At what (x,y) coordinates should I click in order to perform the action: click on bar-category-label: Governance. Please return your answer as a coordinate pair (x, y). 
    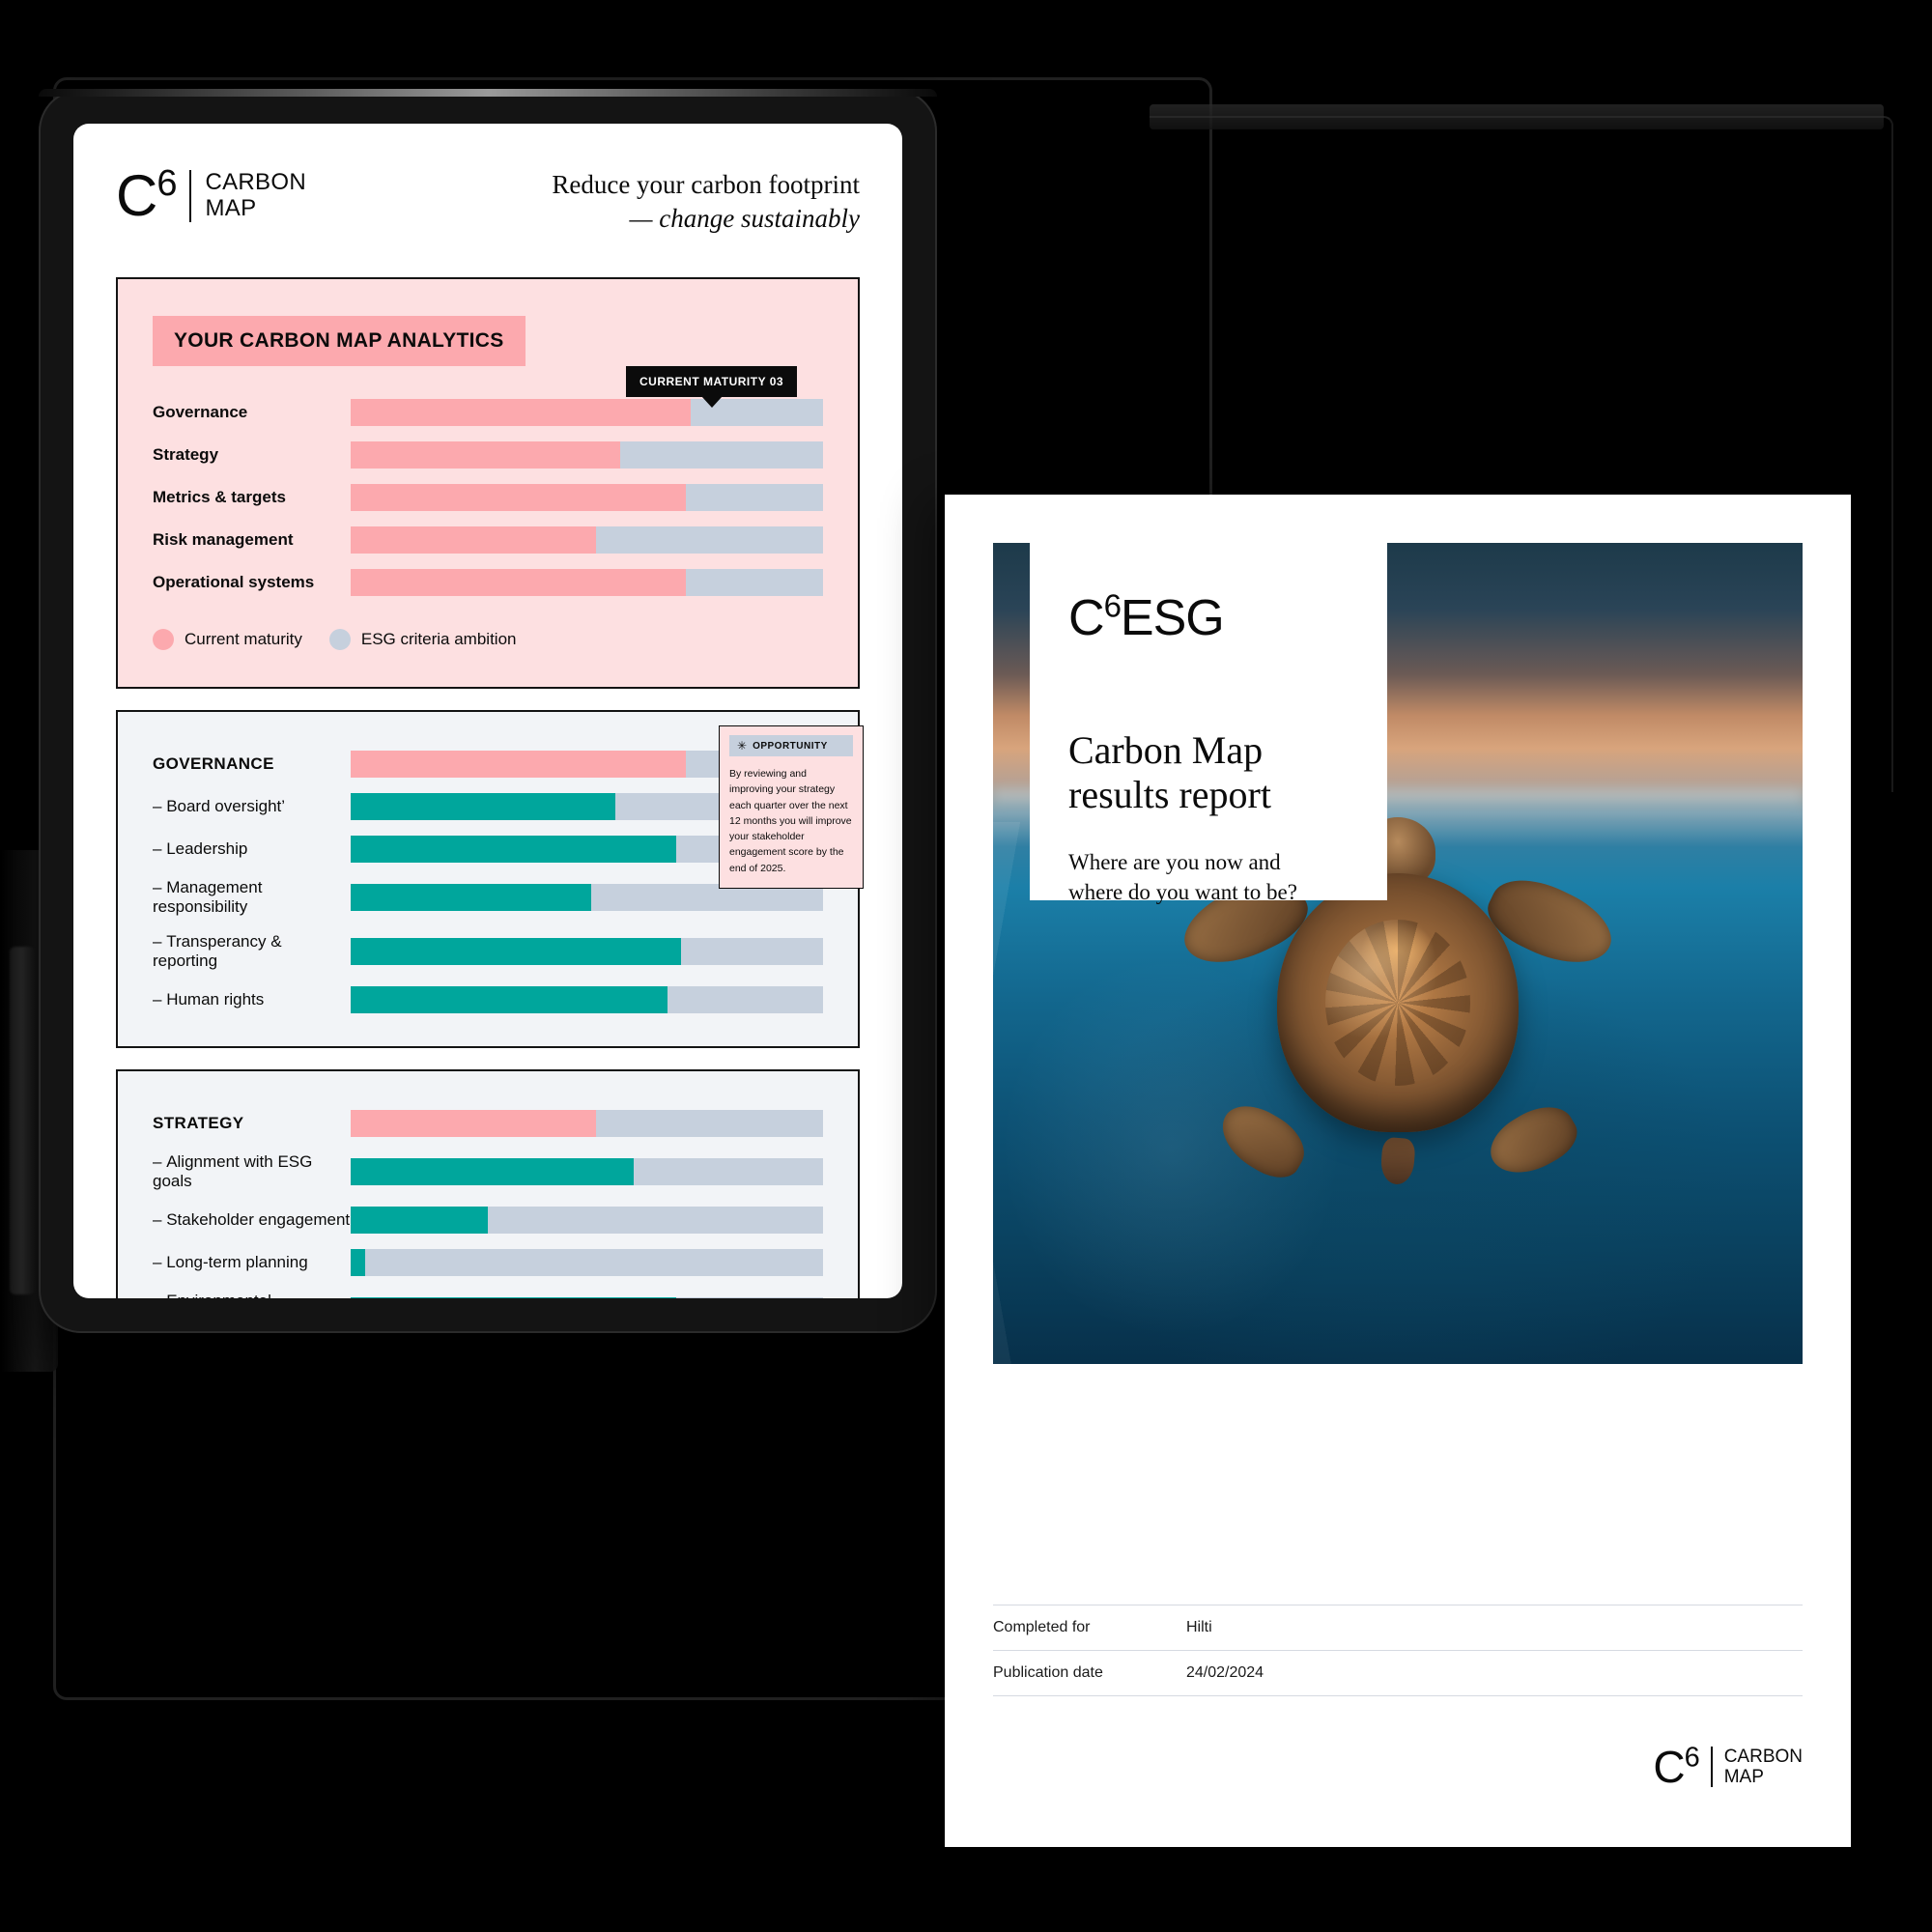
    Looking at the image, I should click on (200, 412).